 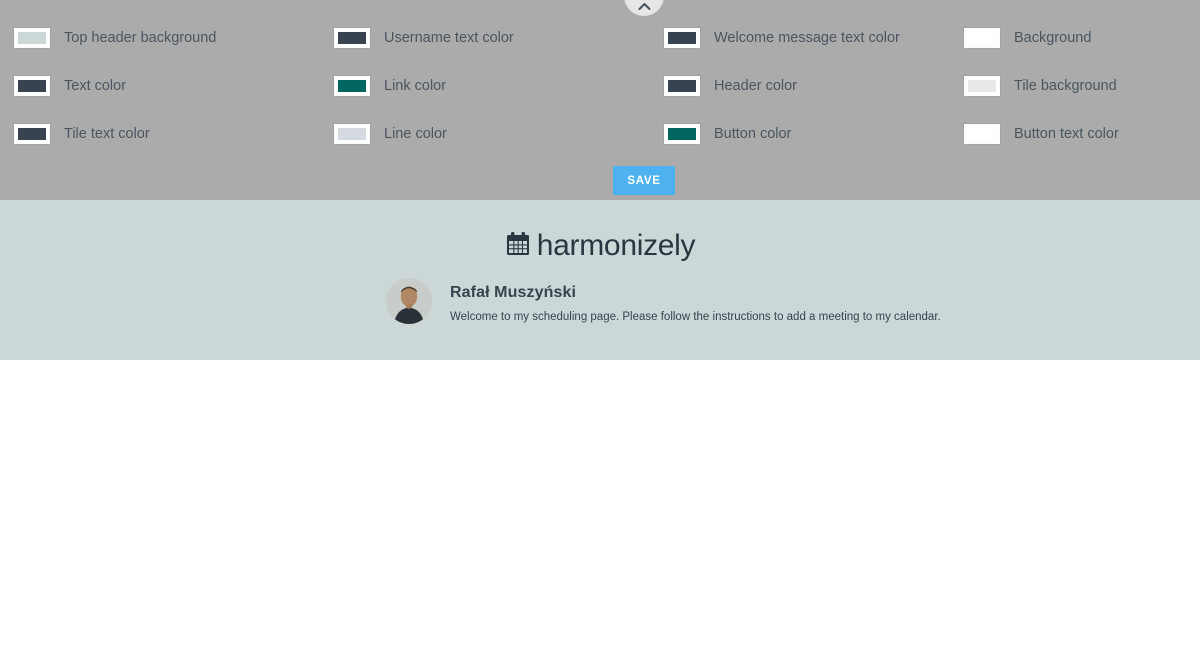 I want to click on calendar-icon, so click(x=518, y=246).